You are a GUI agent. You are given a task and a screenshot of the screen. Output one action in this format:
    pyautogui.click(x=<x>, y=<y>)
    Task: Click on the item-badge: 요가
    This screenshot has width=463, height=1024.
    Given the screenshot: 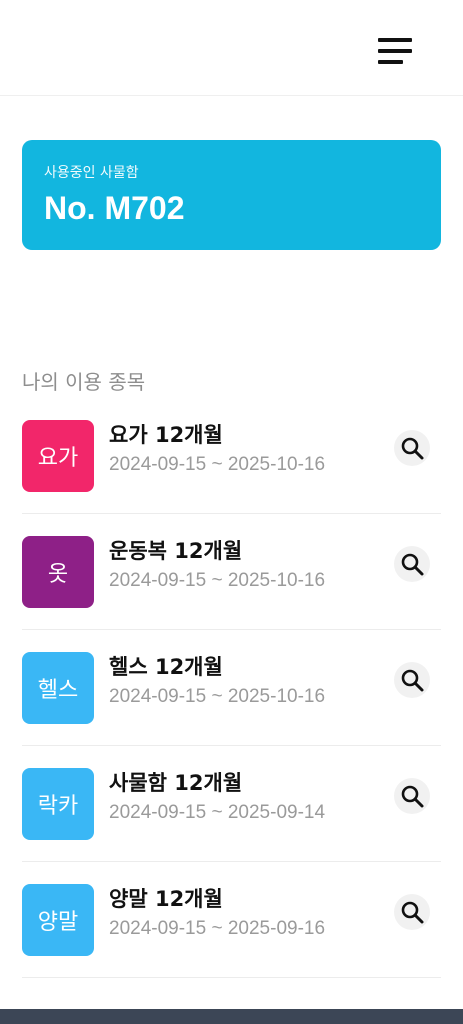 What is the action you would take?
    pyautogui.click(x=58, y=456)
    